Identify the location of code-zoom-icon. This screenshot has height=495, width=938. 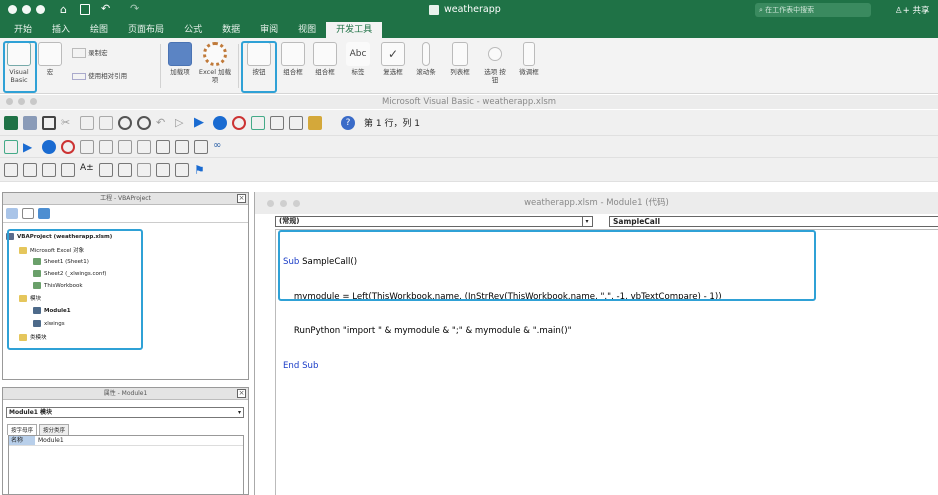
(296, 203).